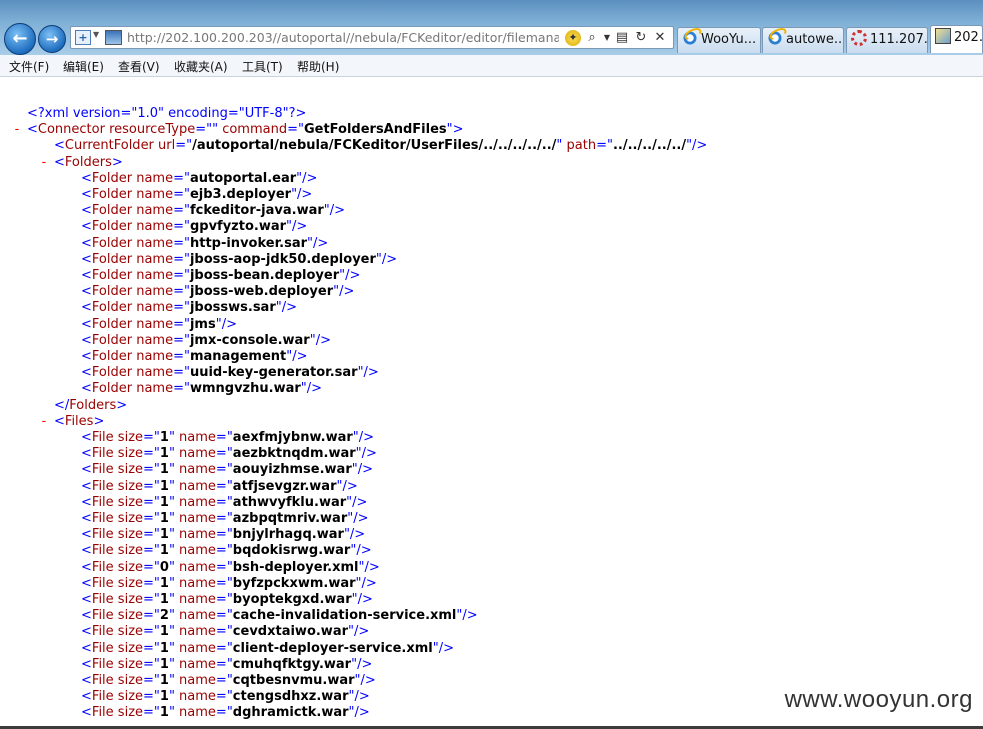  I want to click on tag-name: Folder, so click(112, 373).